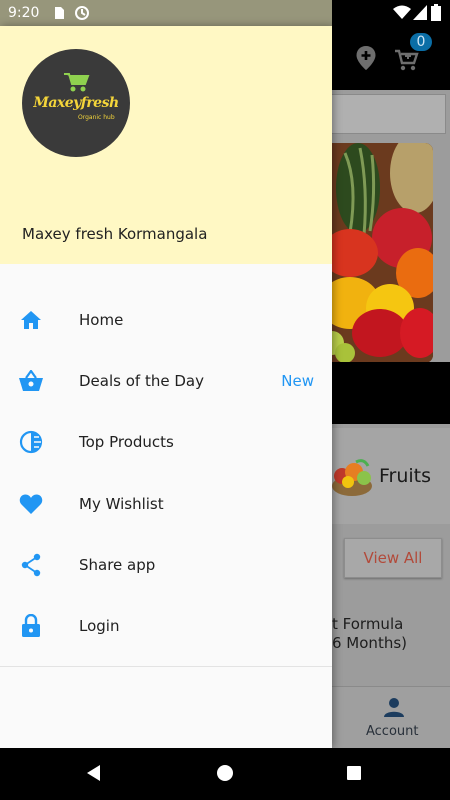 This screenshot has height=800, width=450. I want to click on menu-item-home: Home, so click(166, 320).